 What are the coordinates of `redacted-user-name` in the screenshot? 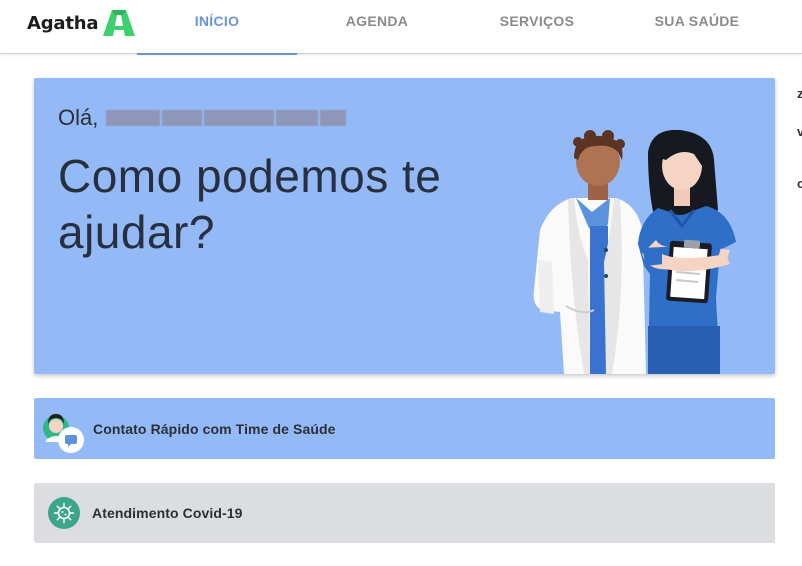 It's located at (226, 118).